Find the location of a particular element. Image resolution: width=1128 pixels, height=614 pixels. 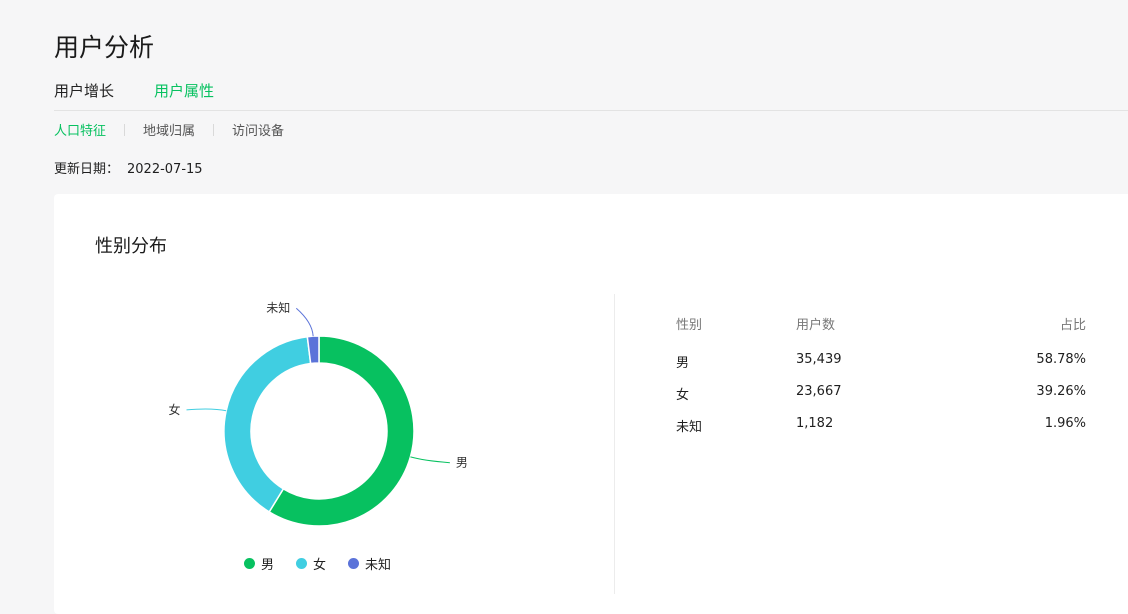

tab-user-attributes: 用户属性 is located at coordinates (184, 93).